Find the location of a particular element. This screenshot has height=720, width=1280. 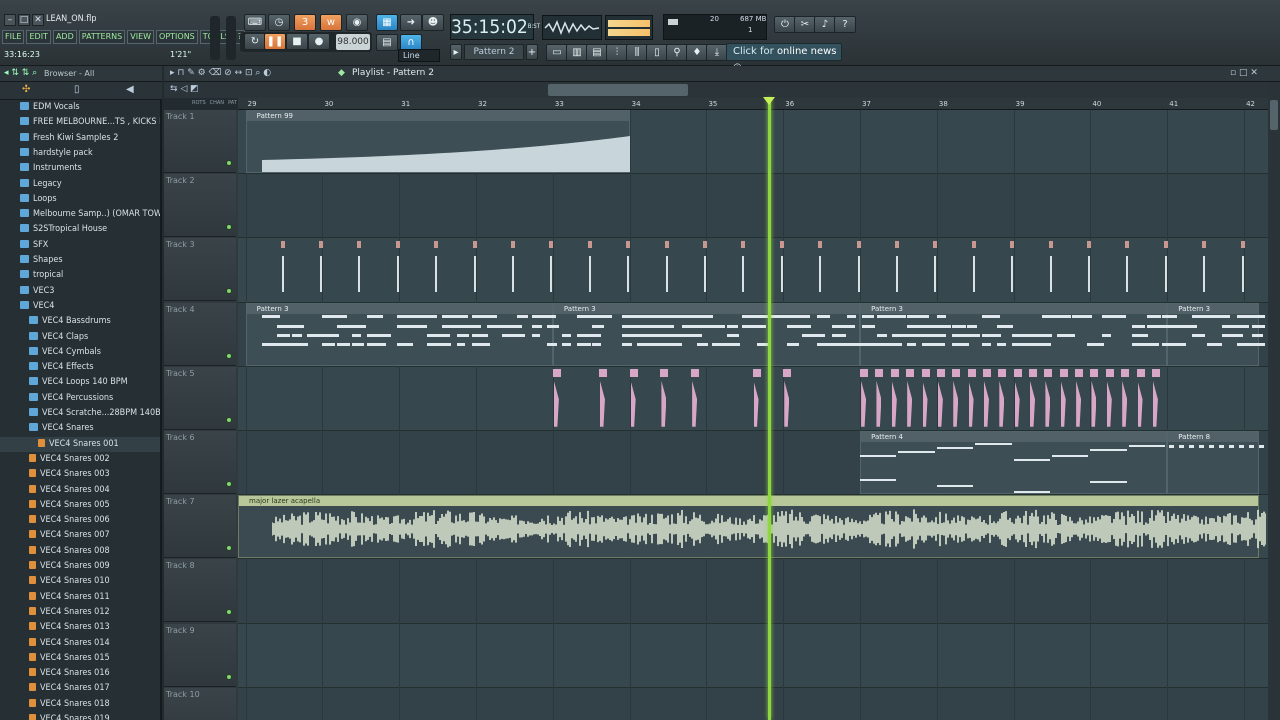

browser-item: VEC4 Snares 004 is located at coordinates (80, 490).